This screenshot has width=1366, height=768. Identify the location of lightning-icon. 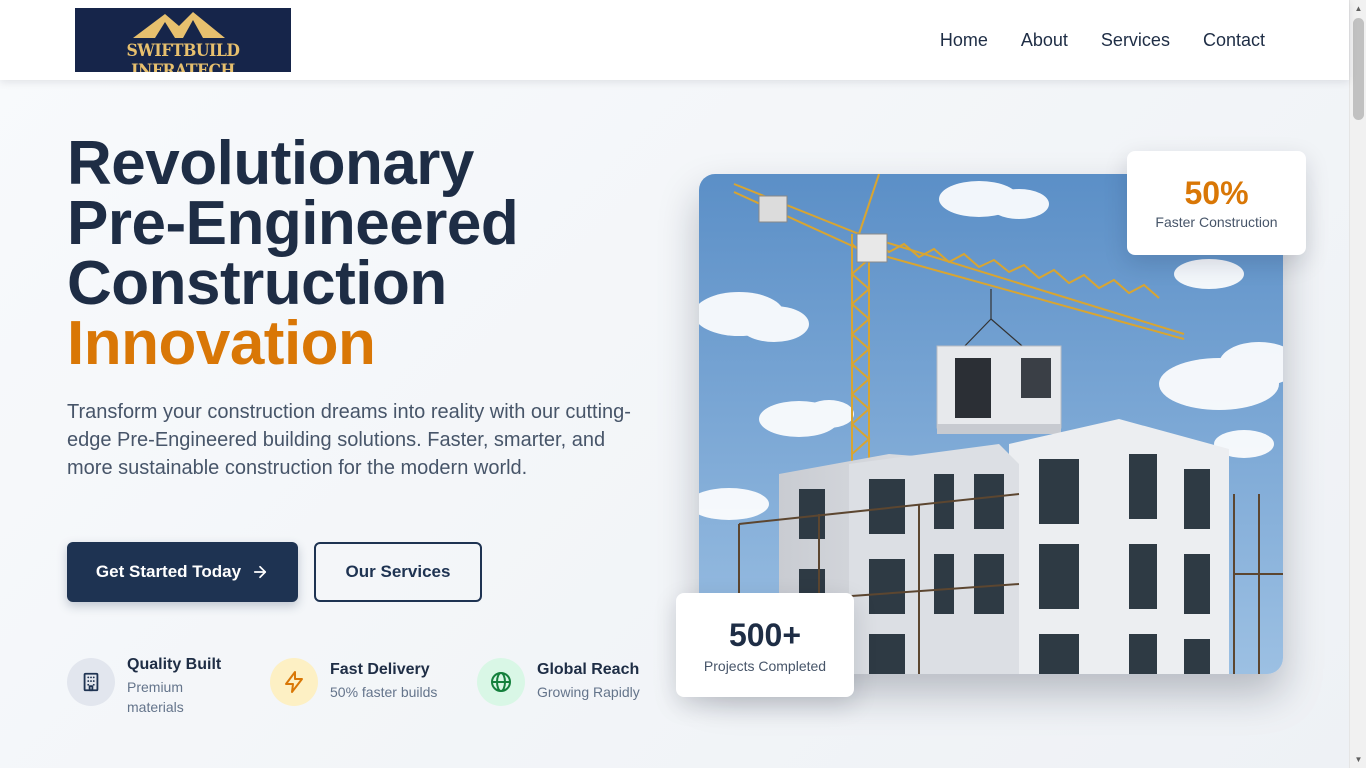
(294, 682).